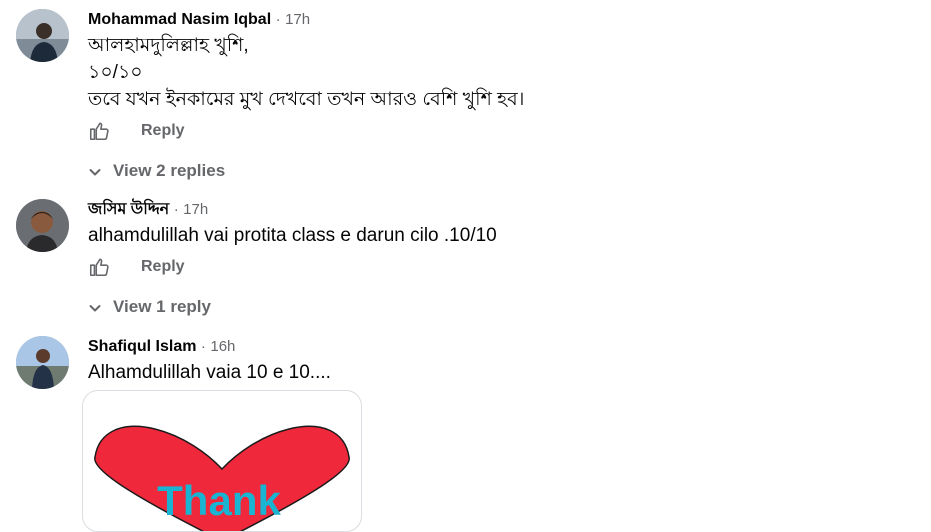 The image size is (931, 532). I want to click on author-name: জসিম উদ্দিন, so click(128, 209).